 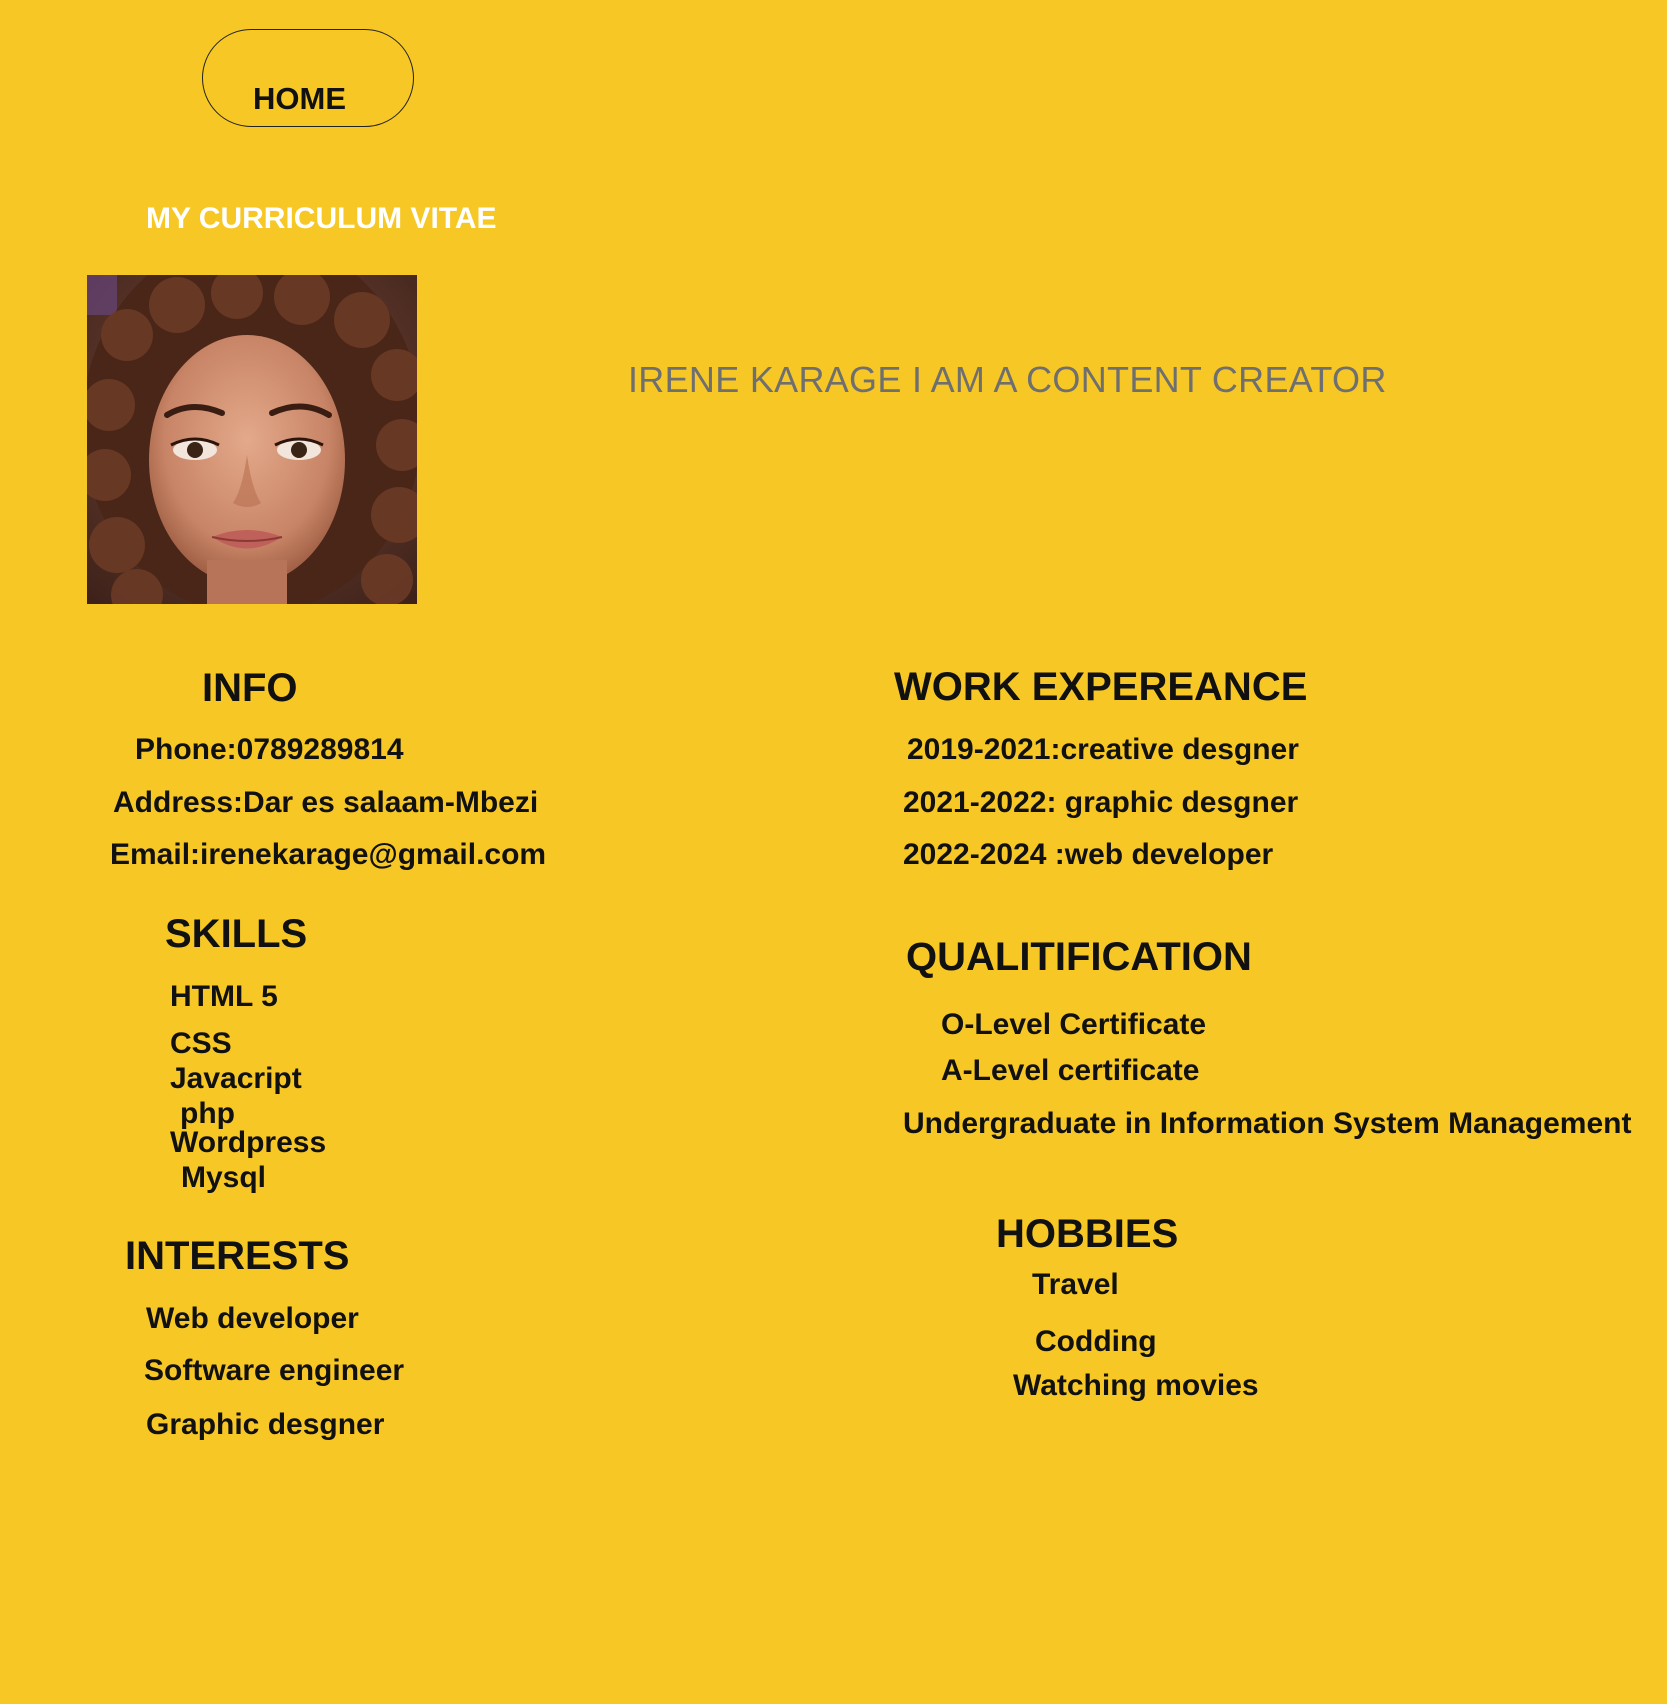 What do you see at coordinates (321, 218) in the screenshot?
I see `page-title: MY CURRICULUM VITAE` at bounding box center [321, 218].